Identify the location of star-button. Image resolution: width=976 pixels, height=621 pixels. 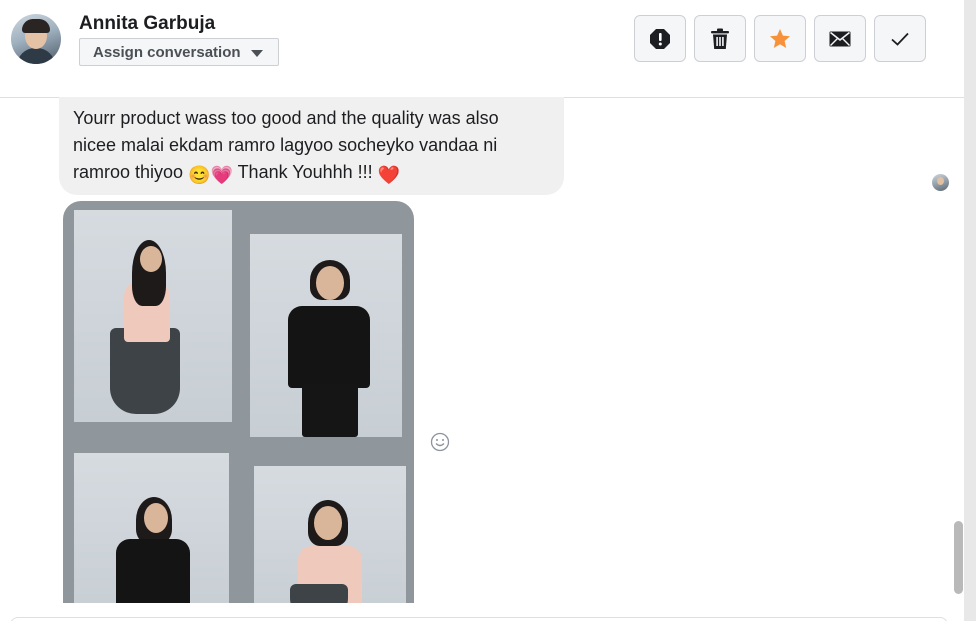
(780, 38).